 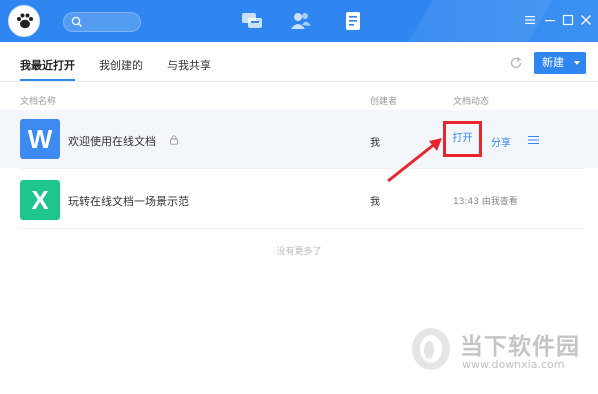 I want to click on more-menu-icon, so click(x=533, y=140).